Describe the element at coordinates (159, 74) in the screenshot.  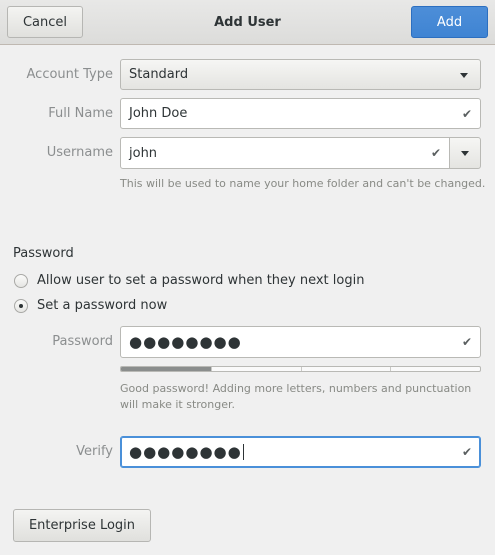
I see `account-type-value: Standard` at that location.